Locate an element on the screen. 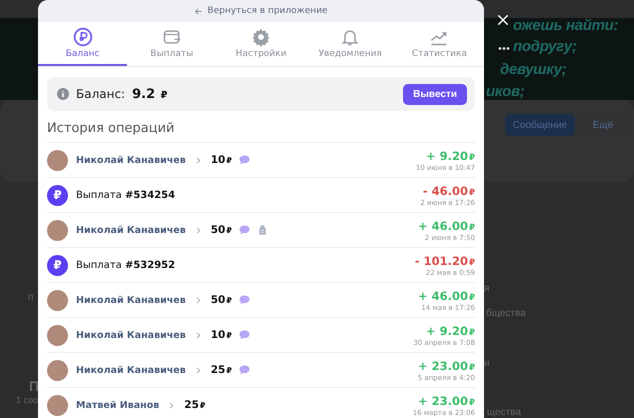 This screenshot has width=634, height=418. banner-text: девушку; is located at coordinates (533, 69).